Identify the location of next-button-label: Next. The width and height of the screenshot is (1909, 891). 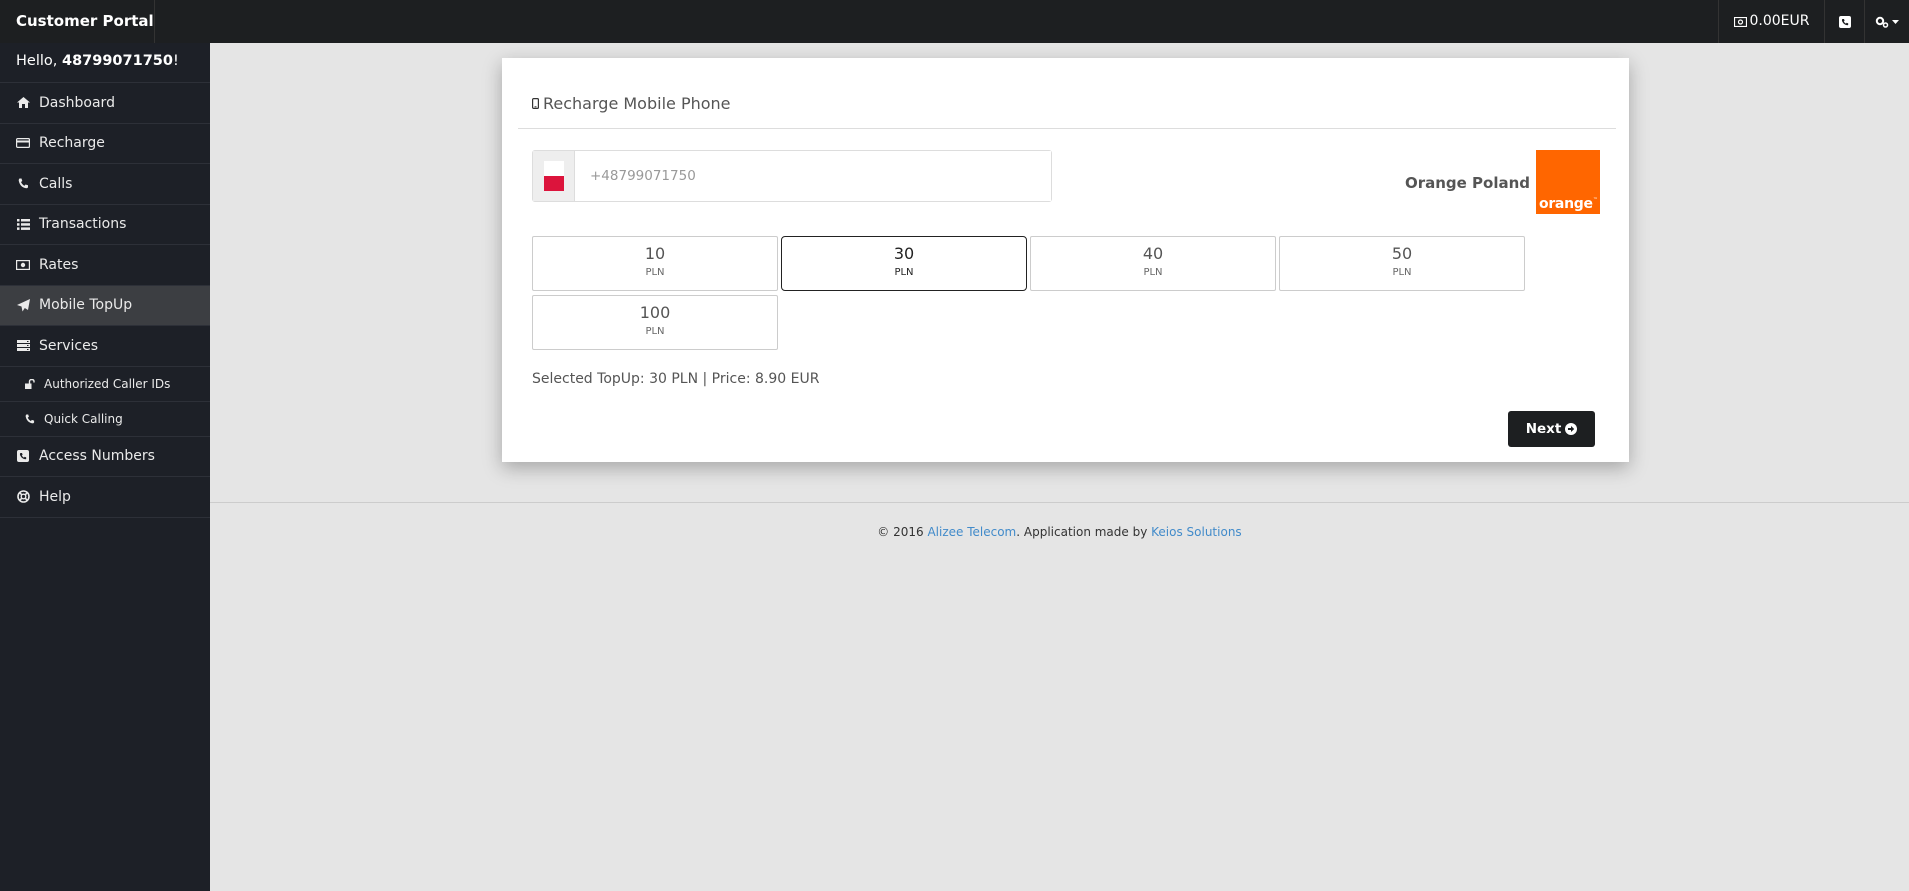
(1543, 429).